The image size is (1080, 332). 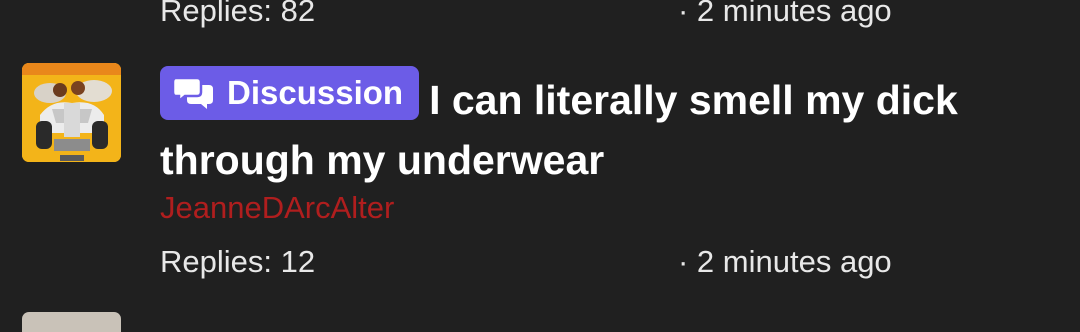 I want to click on thread-thumbnail, so click(x=71, y=112).